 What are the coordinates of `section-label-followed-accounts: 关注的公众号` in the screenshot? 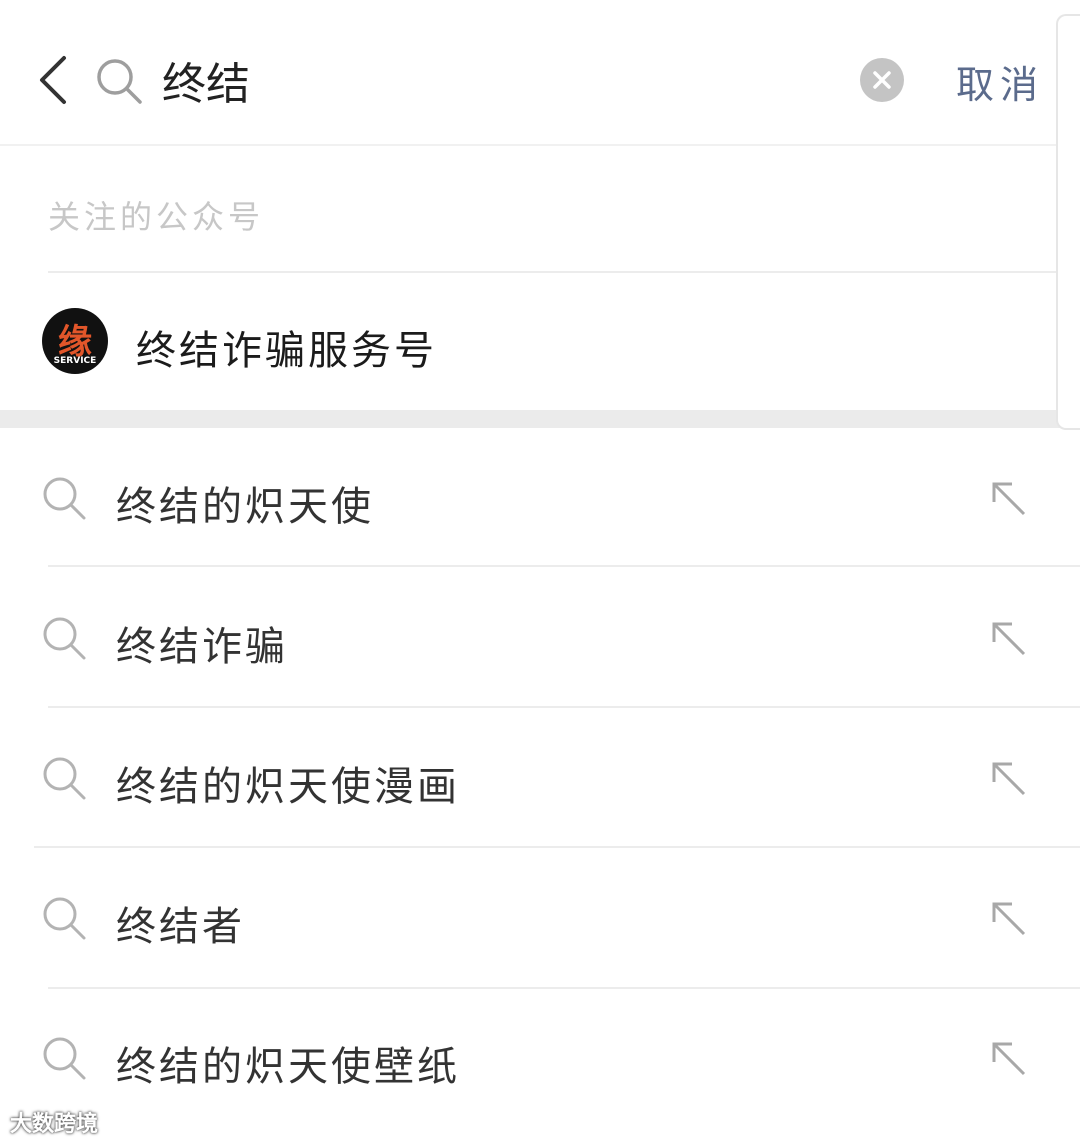 It's located at (156, 217).